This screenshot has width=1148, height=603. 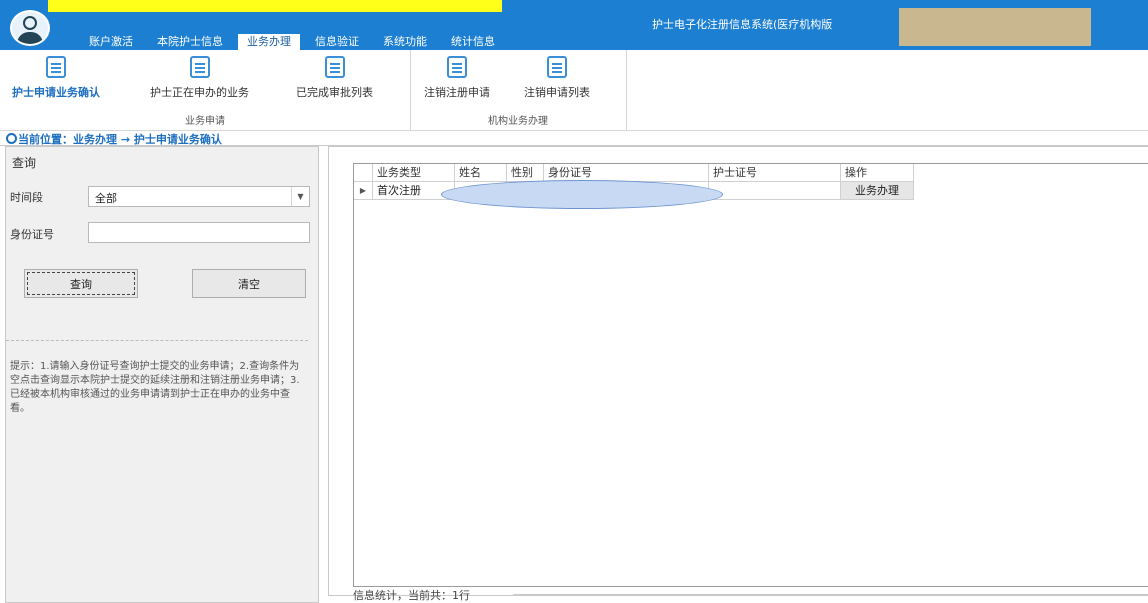 I want to click on column-header: 性别, so click(x=525, y=173).